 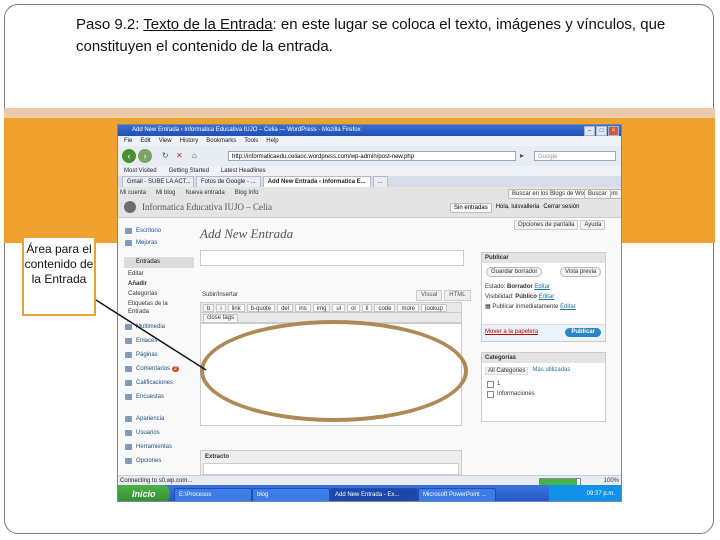 What do you see at coordinates (165, 193) in the screenshot?
I see `wp-my-blog: Mi blog` at bounding box center [165, 193].